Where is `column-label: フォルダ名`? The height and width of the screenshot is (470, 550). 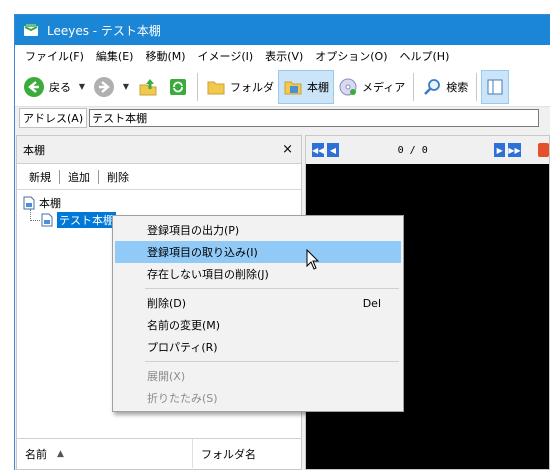 column-label: フォルダ名 is located at coordinates (228, 454).